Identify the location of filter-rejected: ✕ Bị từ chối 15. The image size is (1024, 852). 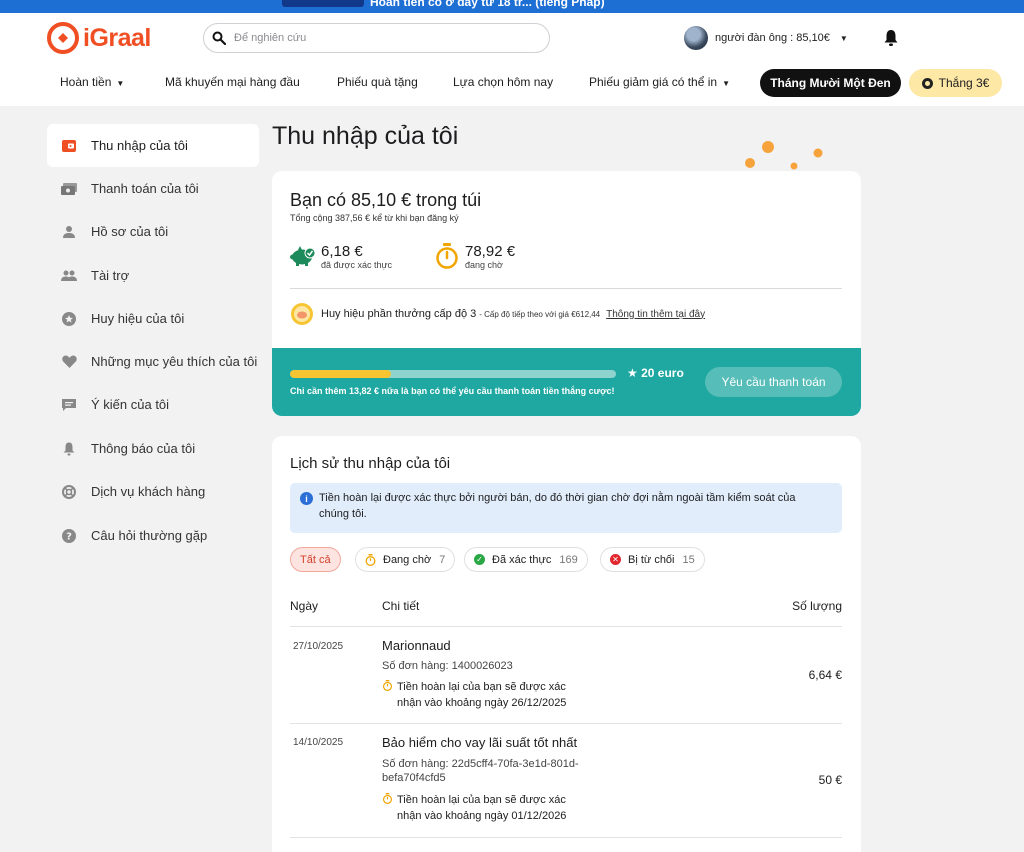
(652, 559).